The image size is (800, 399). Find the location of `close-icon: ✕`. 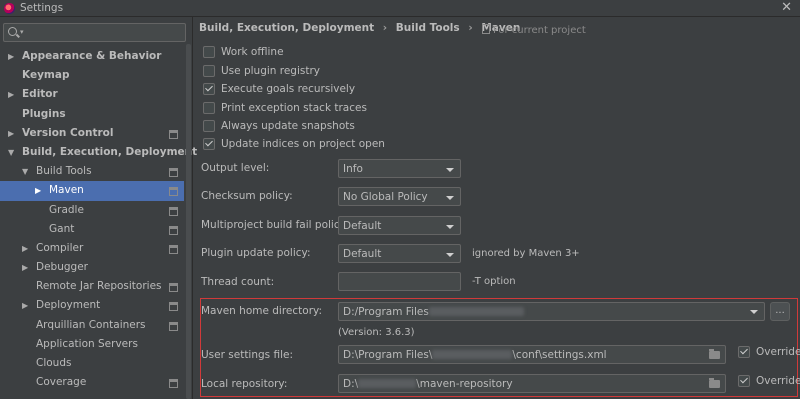

close-icon: ✕ is located at coordinates (786, 7).